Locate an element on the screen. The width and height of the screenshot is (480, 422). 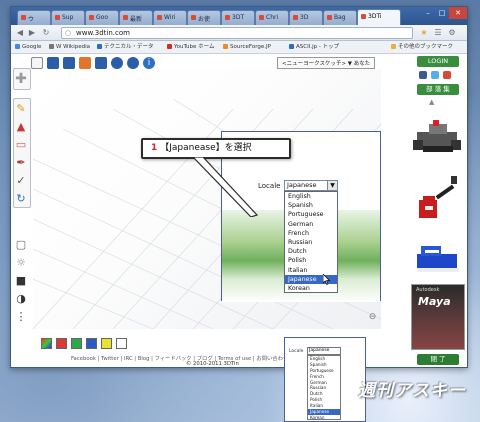
save-icon is located at coordinates (53, 63).